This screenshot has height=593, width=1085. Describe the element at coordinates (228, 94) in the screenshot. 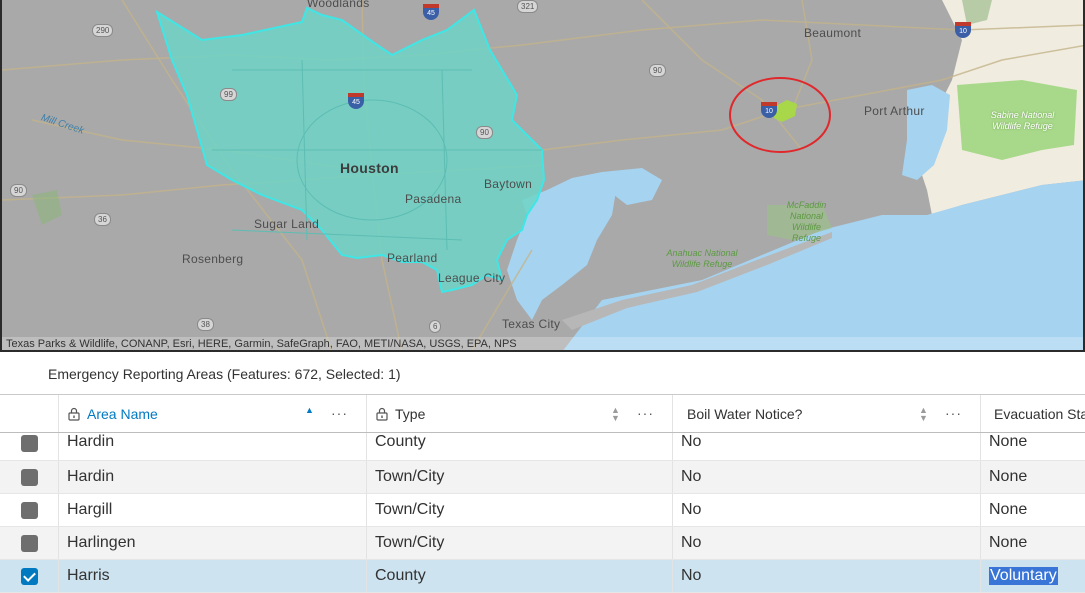

I see `route-shield: 99` at that location.